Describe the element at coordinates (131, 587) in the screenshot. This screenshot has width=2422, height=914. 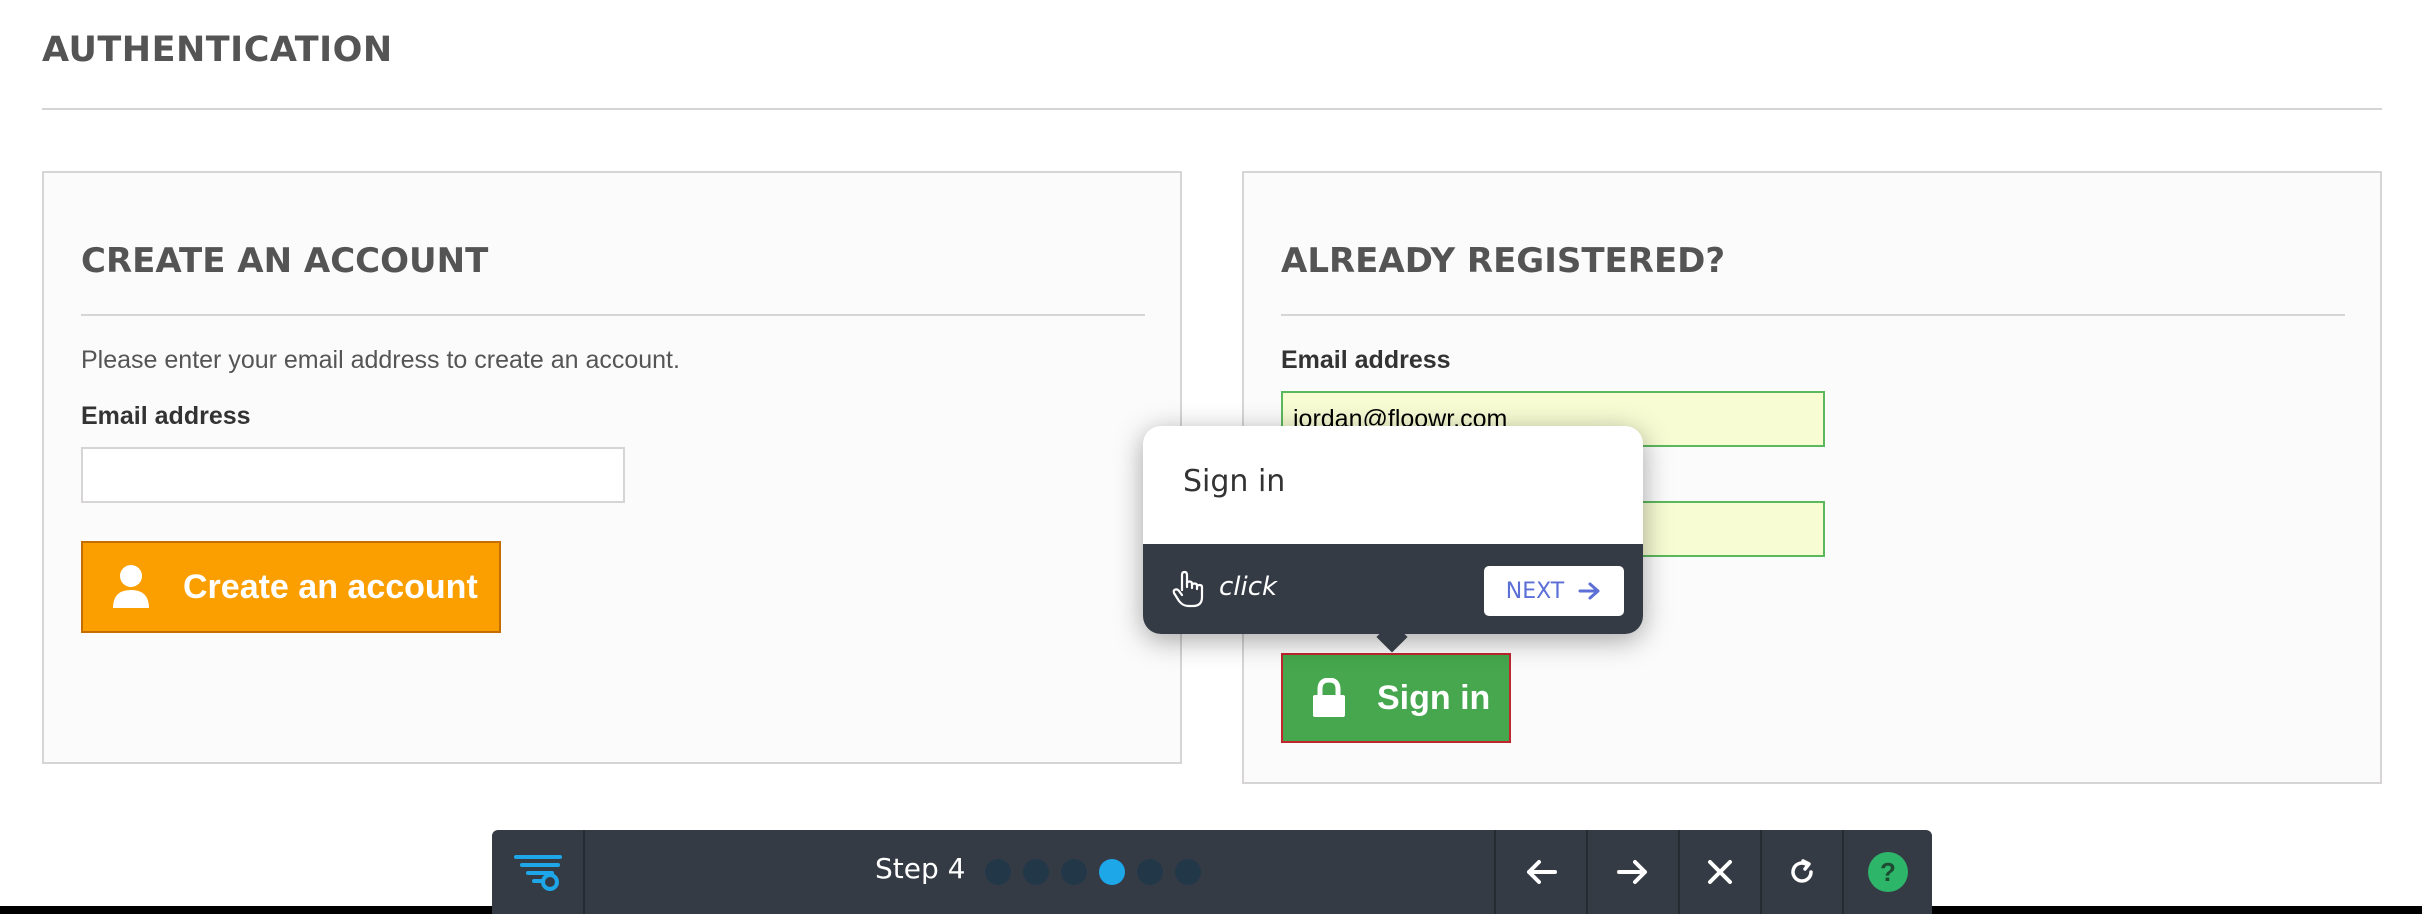
I see `user-icon` at that location.